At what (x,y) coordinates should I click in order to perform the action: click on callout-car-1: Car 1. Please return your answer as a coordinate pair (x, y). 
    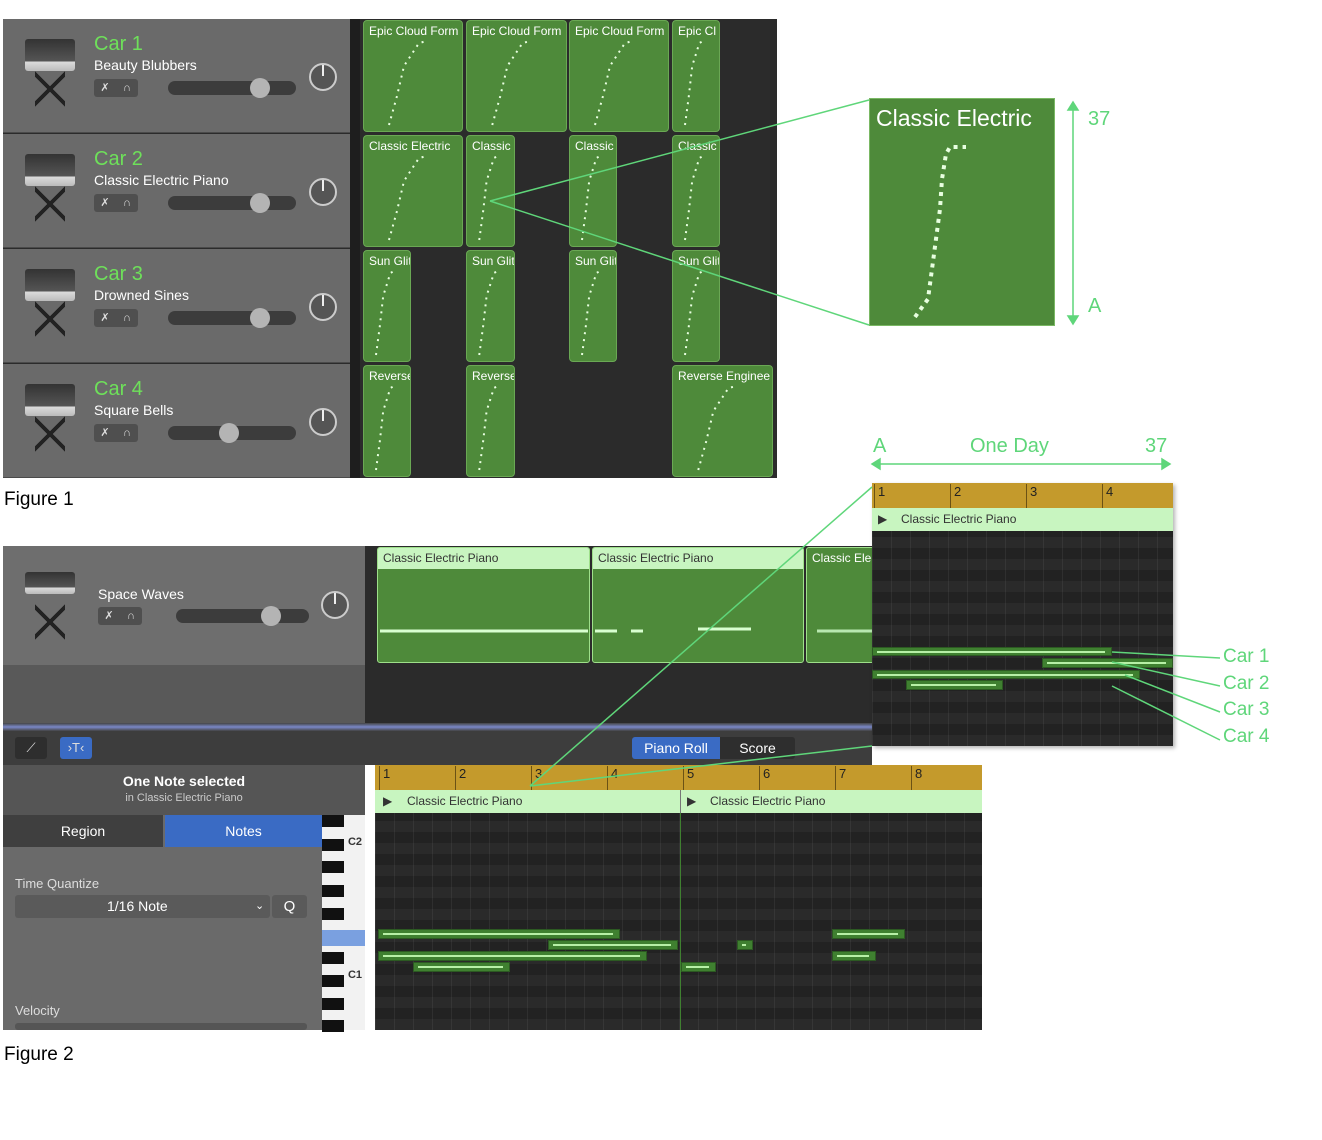
    Looking at the image, I should click on (1246, 656).